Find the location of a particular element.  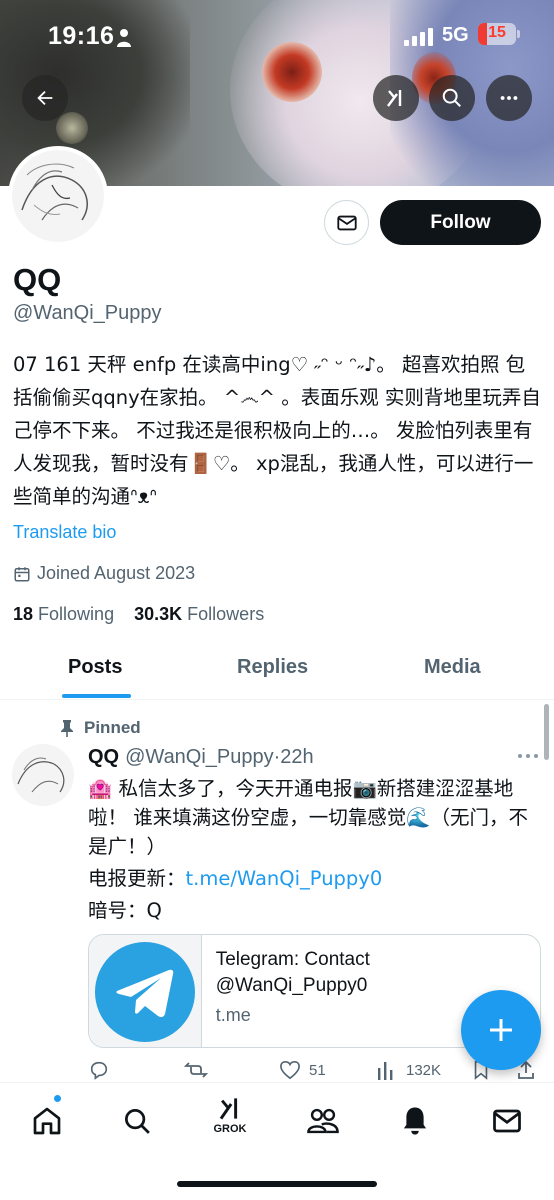

joined-date: Joined August 2023 is located at coordinates (104, 573).